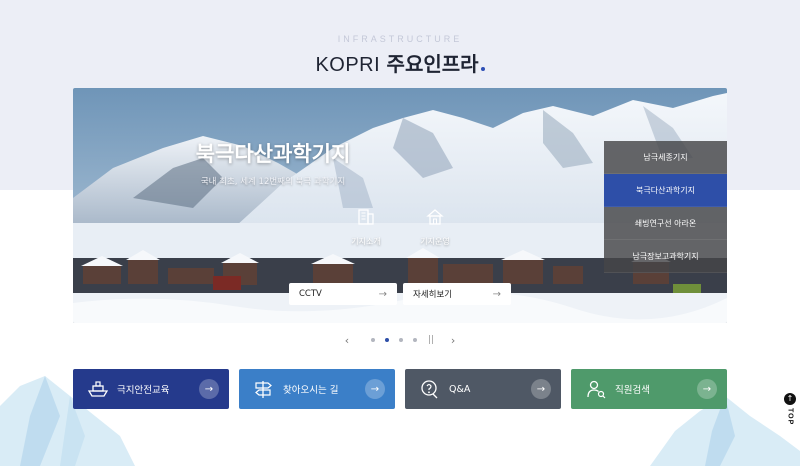 This screenshot has width=800, height=466. I want to click on scroll-top-button: ↑ TOP, so click(790, 409).